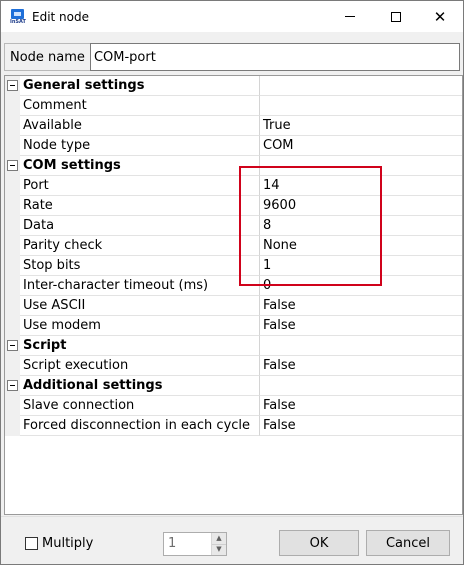 Image resolution: width=464 pixels, height=565 pixels. I want to click on property-row: Available True, so click(233, 126).